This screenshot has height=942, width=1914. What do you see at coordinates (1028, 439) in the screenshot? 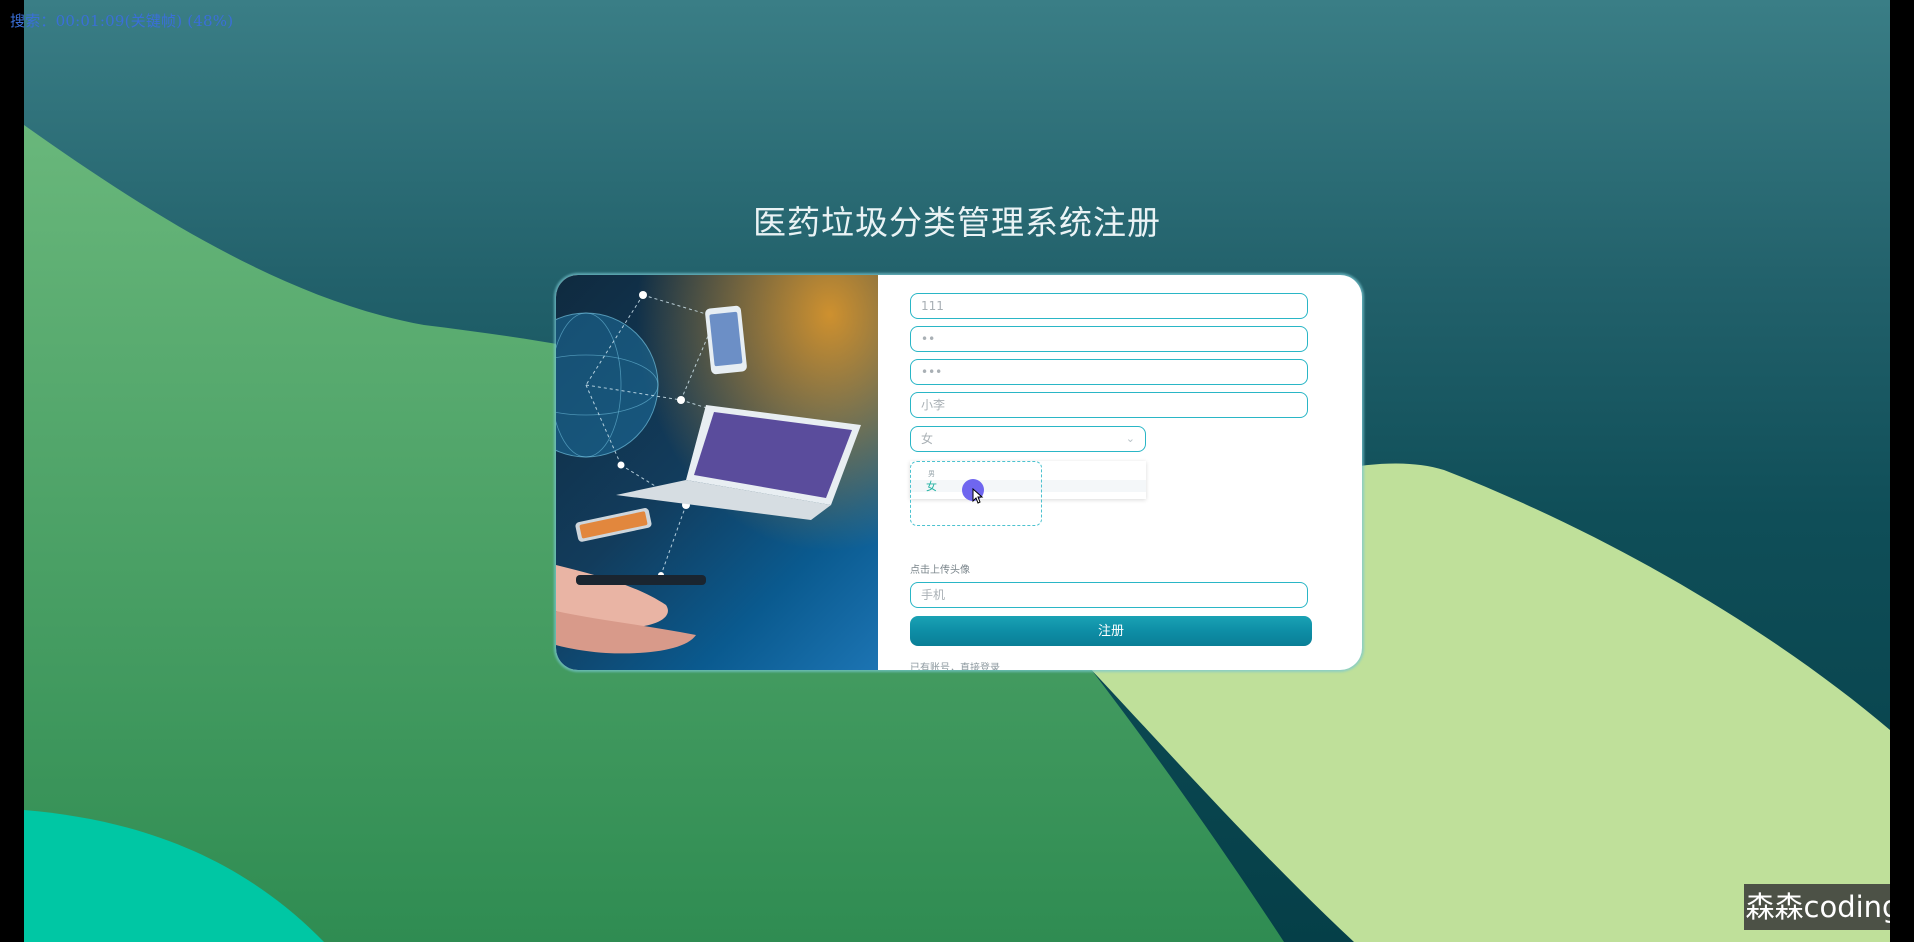
I see `gender-select: 女 ⌄` at bounding box center [1028, 439].